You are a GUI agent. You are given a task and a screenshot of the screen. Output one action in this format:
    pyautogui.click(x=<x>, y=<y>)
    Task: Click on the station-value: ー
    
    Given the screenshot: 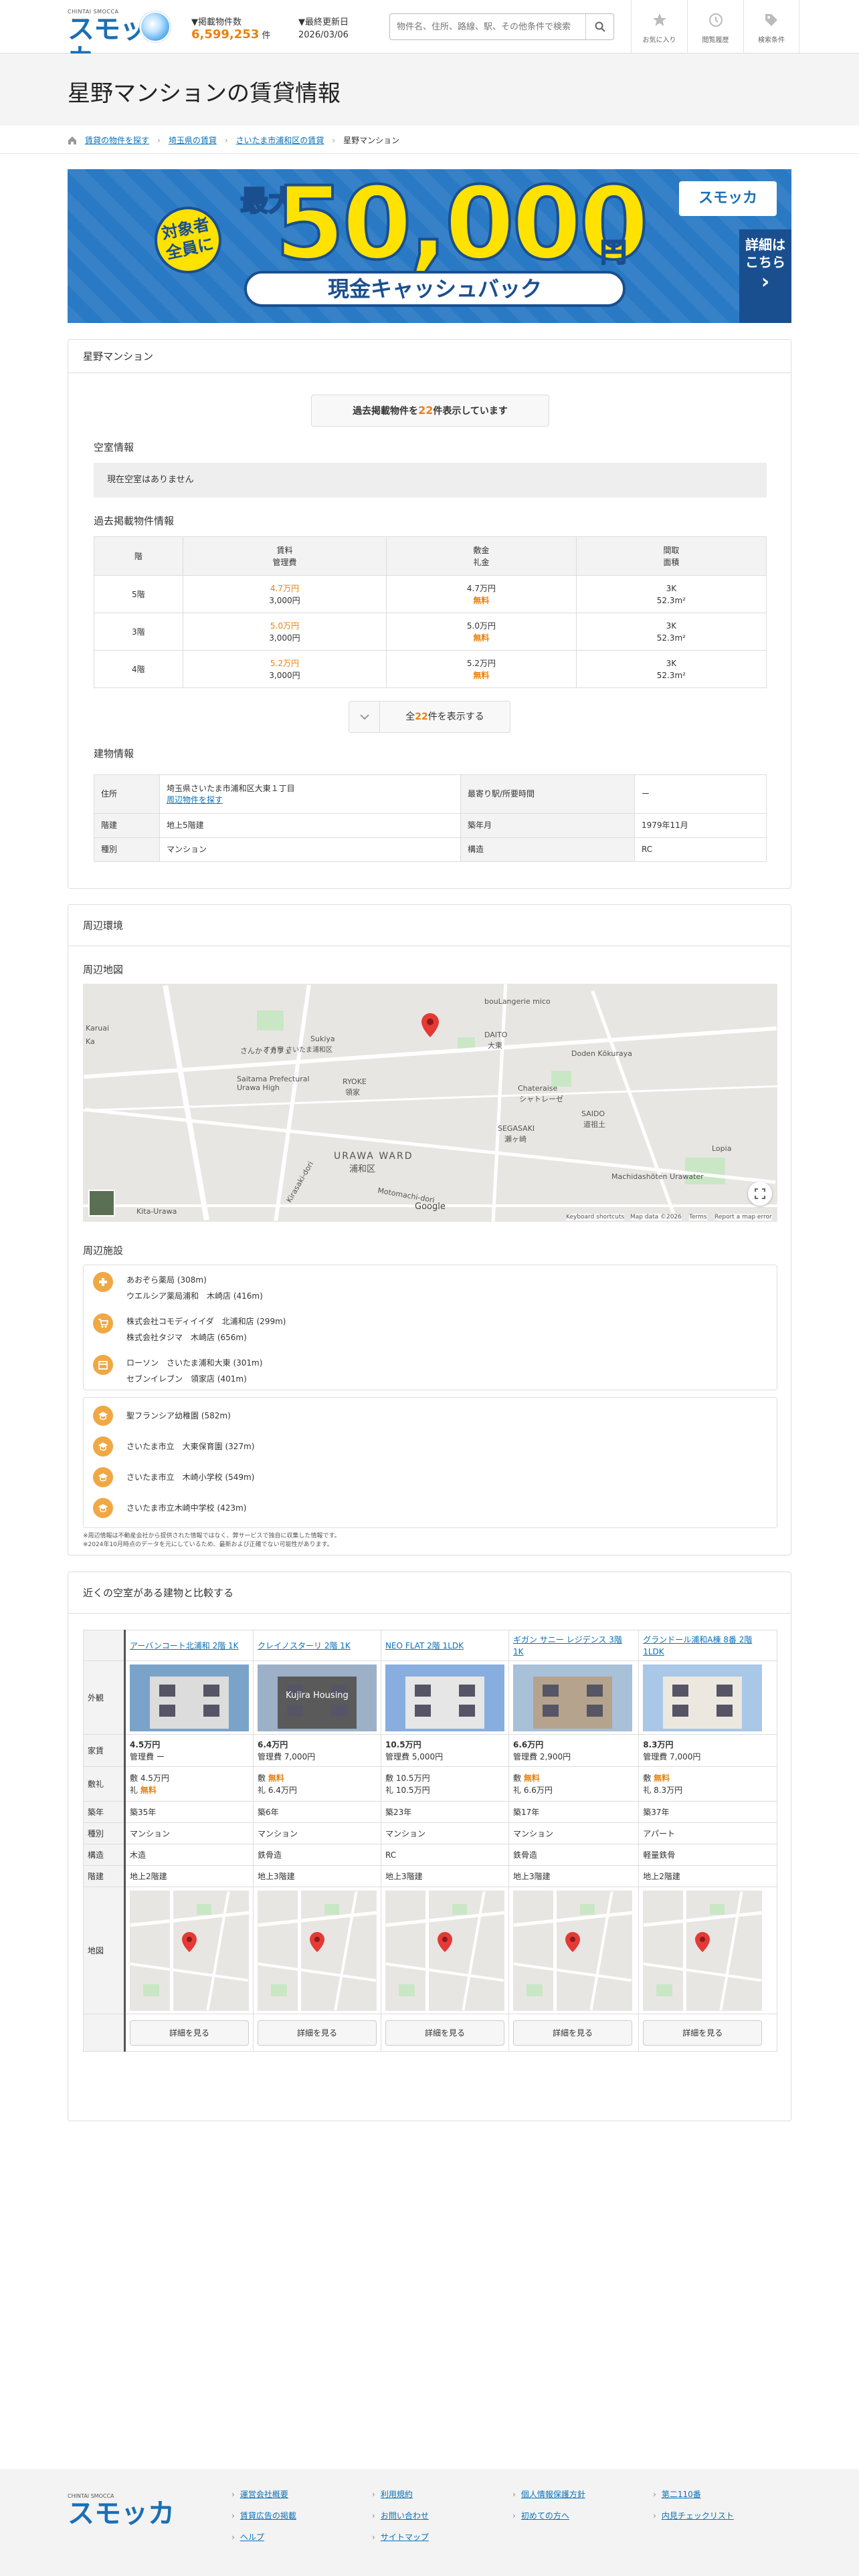 What is the action you would take?
    pyautogui.click(x=701, y=794)
    